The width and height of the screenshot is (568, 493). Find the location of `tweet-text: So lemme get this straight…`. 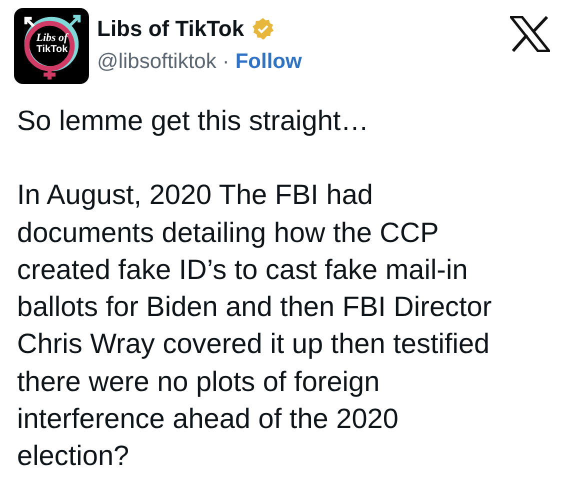

tweet-text: So lemme get this straight… is located at coordinates (193, 121).